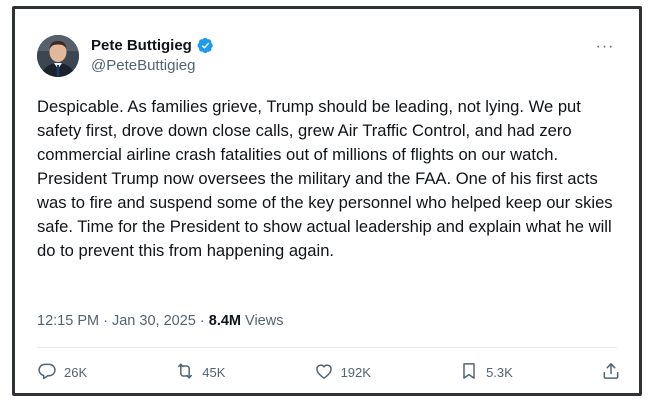  I want to click on tweet-date: Jan 30, 2025, so click(154, 321).